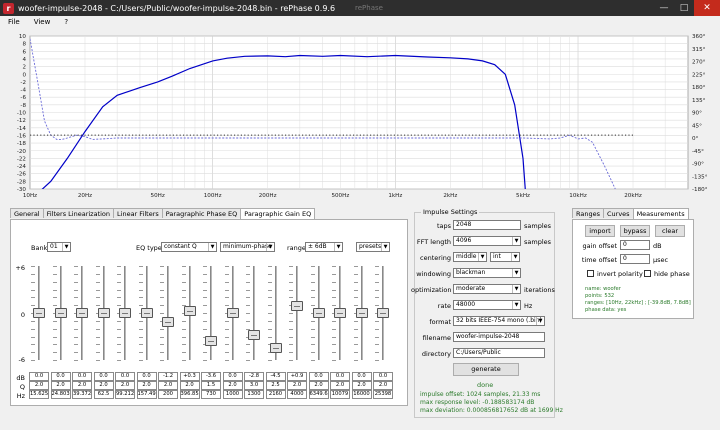  I want to click on presets-select: presets ▼, so click(373, 247).